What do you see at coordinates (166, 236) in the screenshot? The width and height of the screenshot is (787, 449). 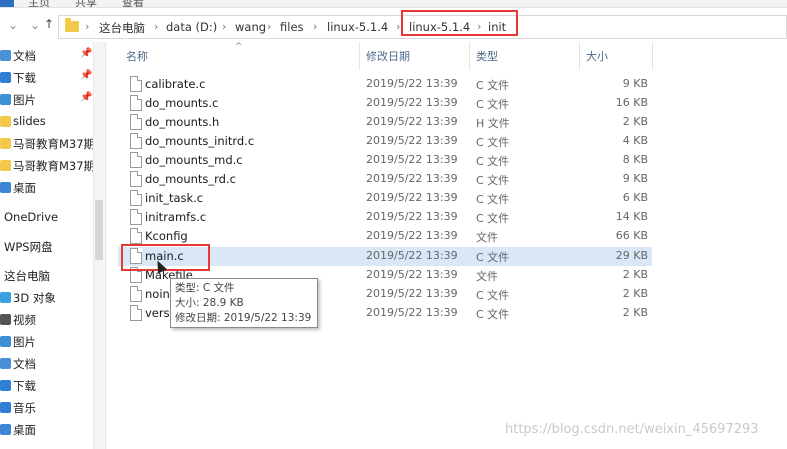 I see `file-name: Kconfig` at bounding box center [166, 236].